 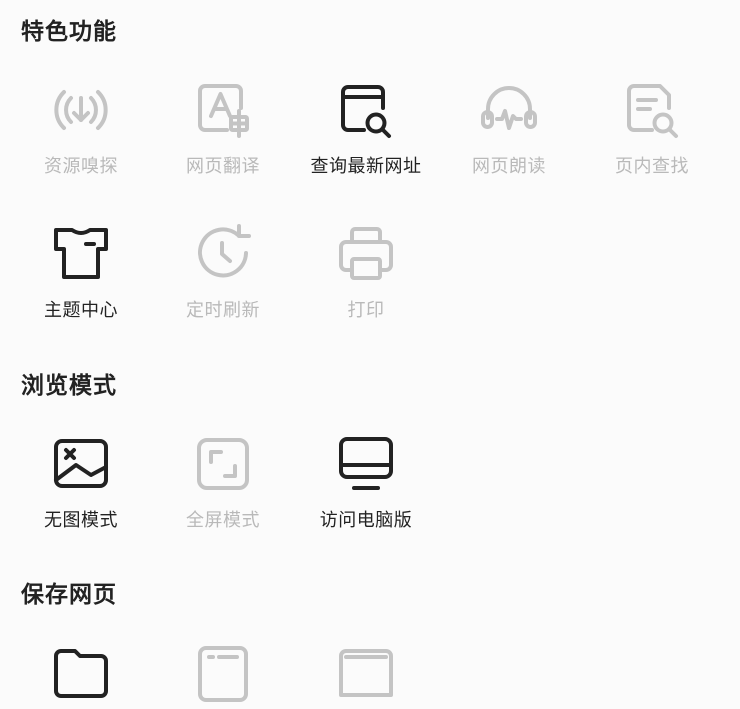 I want to click on clock-refresh-icon, so click(x=224, y=251).